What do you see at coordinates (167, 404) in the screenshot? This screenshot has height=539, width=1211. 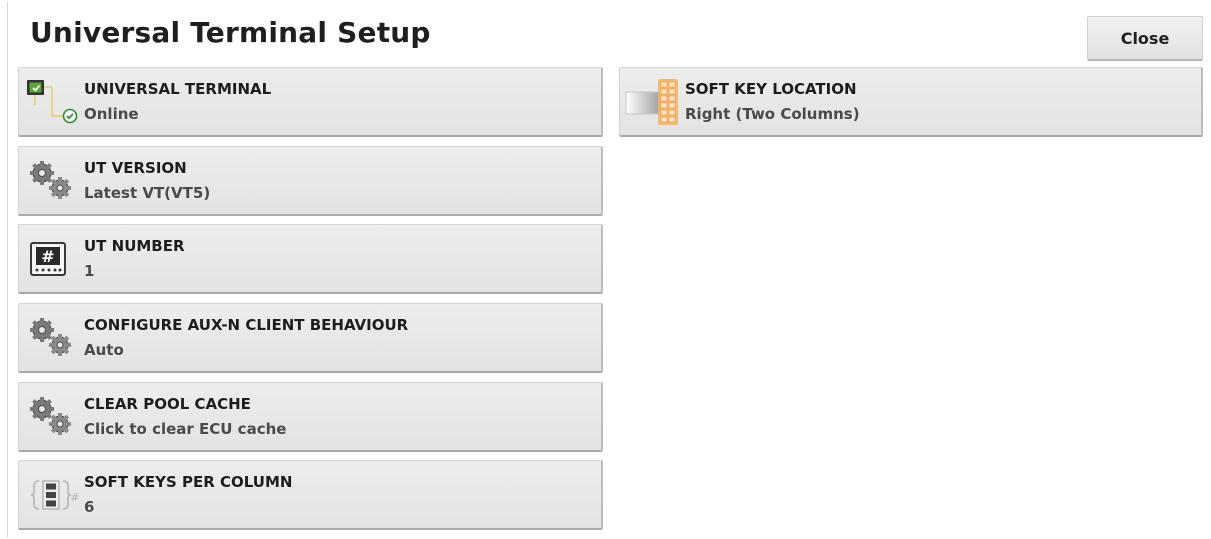 I see `setting-label: CLEAR POOL CACHE` at bounding box center [167, 404].